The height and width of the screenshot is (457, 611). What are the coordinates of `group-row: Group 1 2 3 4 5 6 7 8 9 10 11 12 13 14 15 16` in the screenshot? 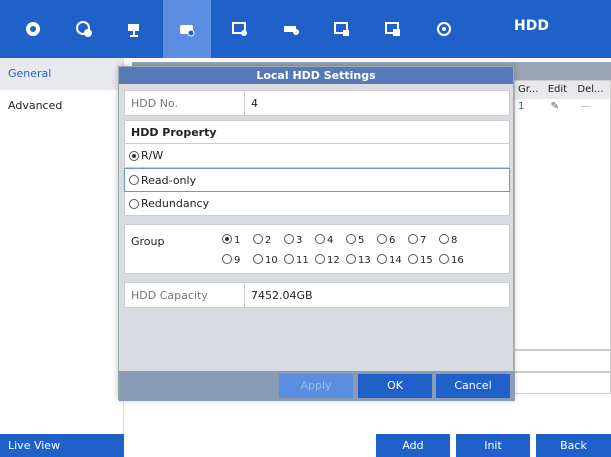 It's located at (317, 249).